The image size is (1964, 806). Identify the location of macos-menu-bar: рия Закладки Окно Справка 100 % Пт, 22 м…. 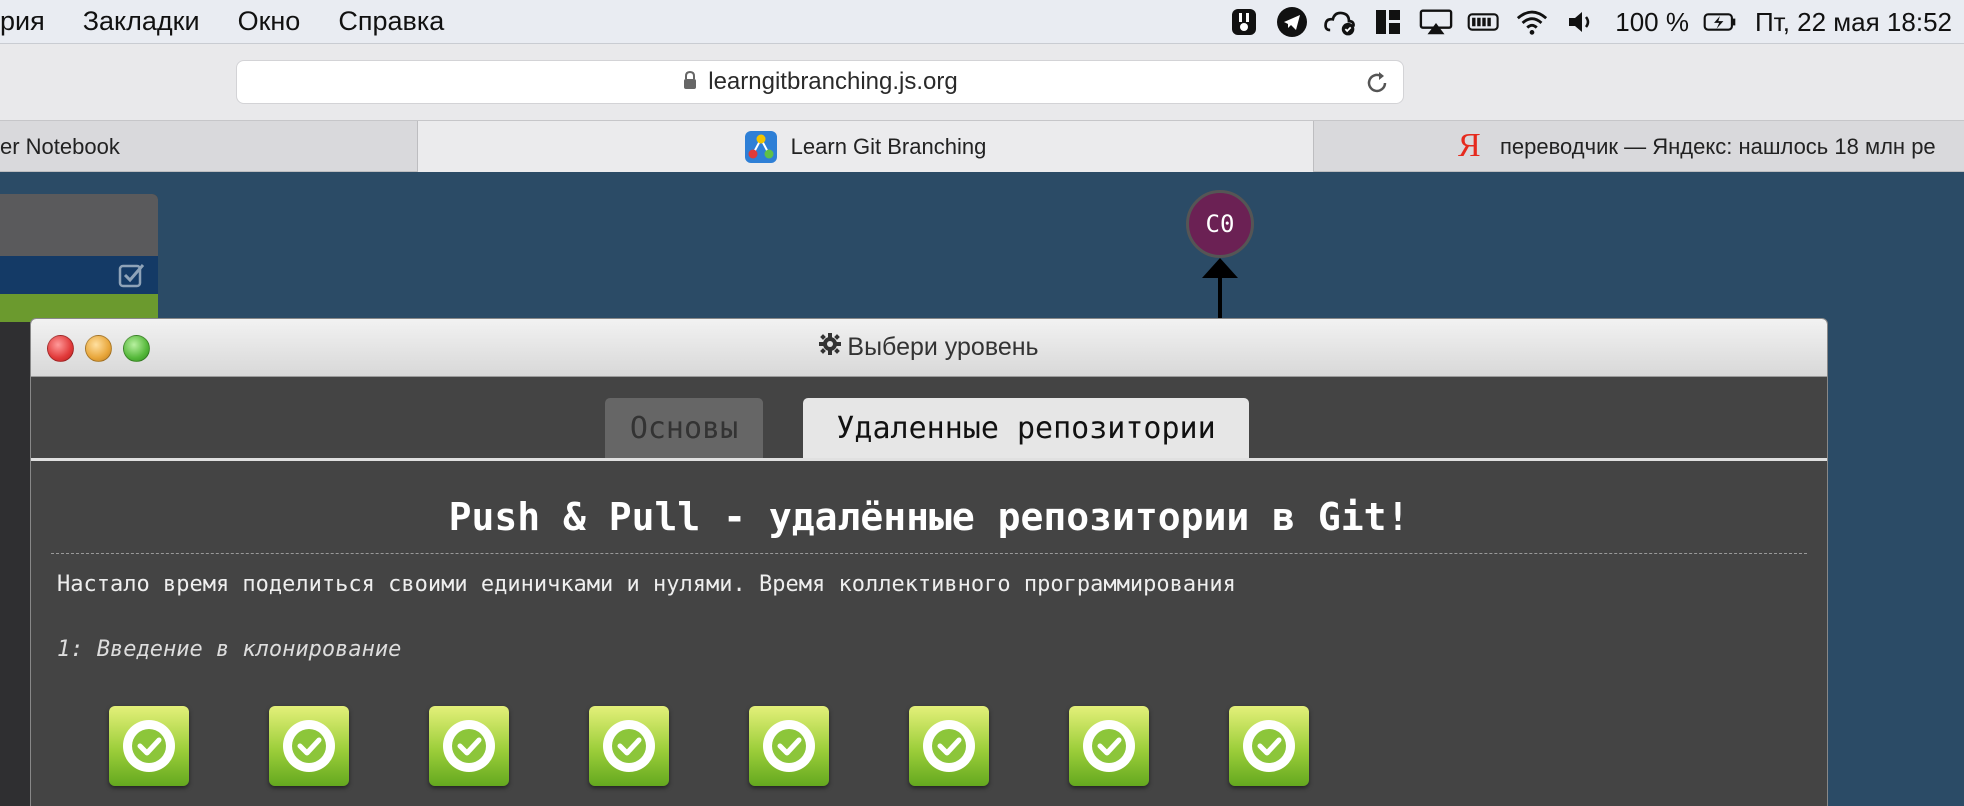
(982, 22).